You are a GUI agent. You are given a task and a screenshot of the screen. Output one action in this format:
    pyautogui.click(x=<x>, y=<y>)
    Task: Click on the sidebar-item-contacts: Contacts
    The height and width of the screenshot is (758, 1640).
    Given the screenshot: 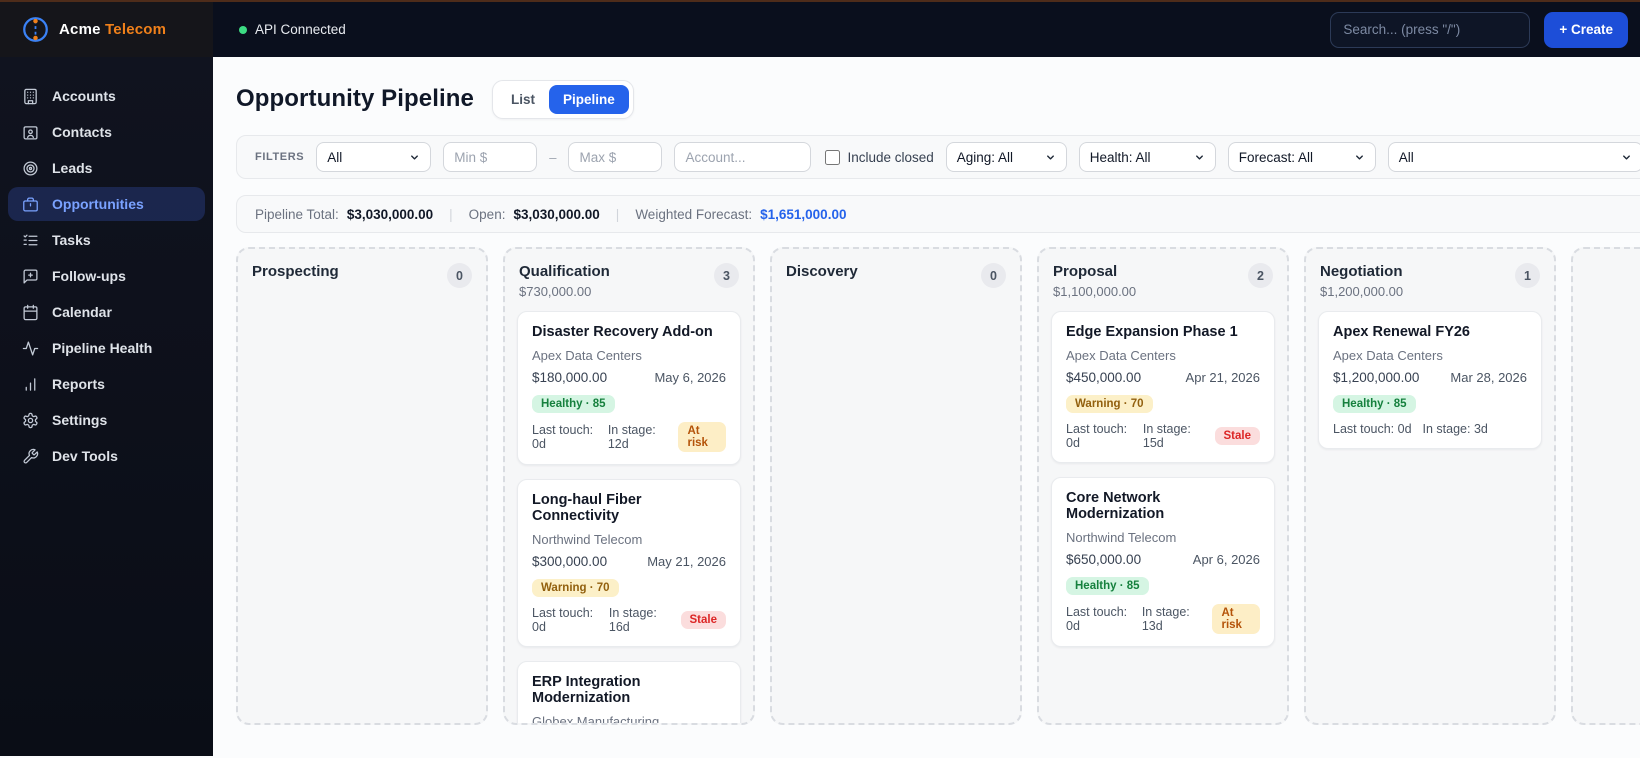 What is the action you would take?
    pyautogui.click(x=106, y=132)
    